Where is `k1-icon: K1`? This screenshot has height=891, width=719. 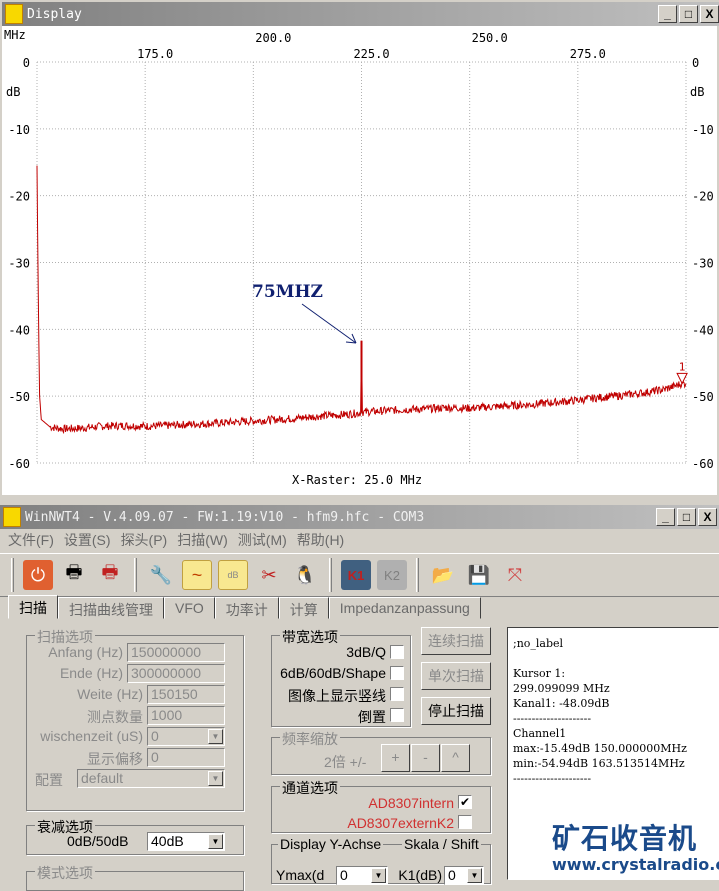 k1-icon: K1 is located at coordinates (356, 575).